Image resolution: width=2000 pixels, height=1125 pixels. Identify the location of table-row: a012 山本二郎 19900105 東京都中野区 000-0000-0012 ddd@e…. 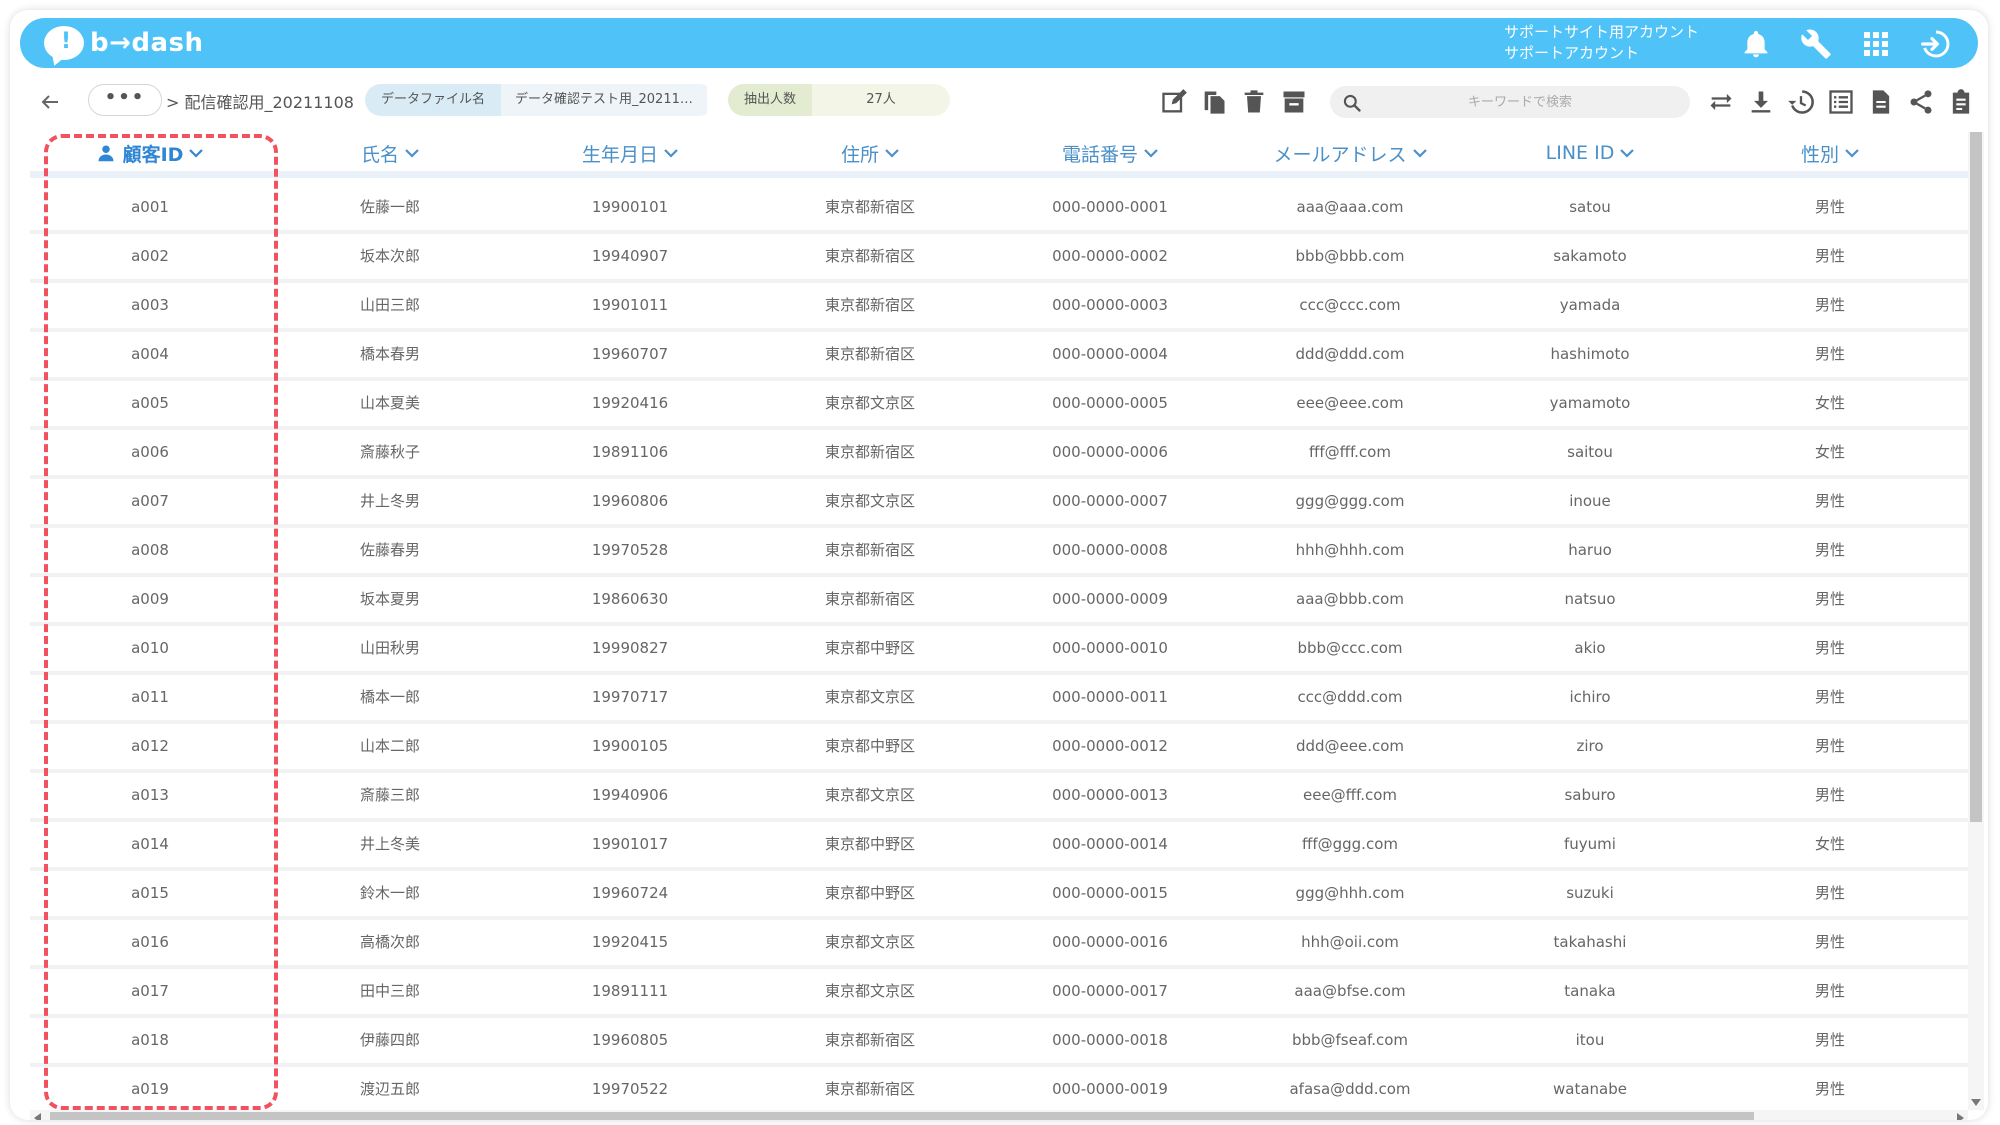
(1000, 748).